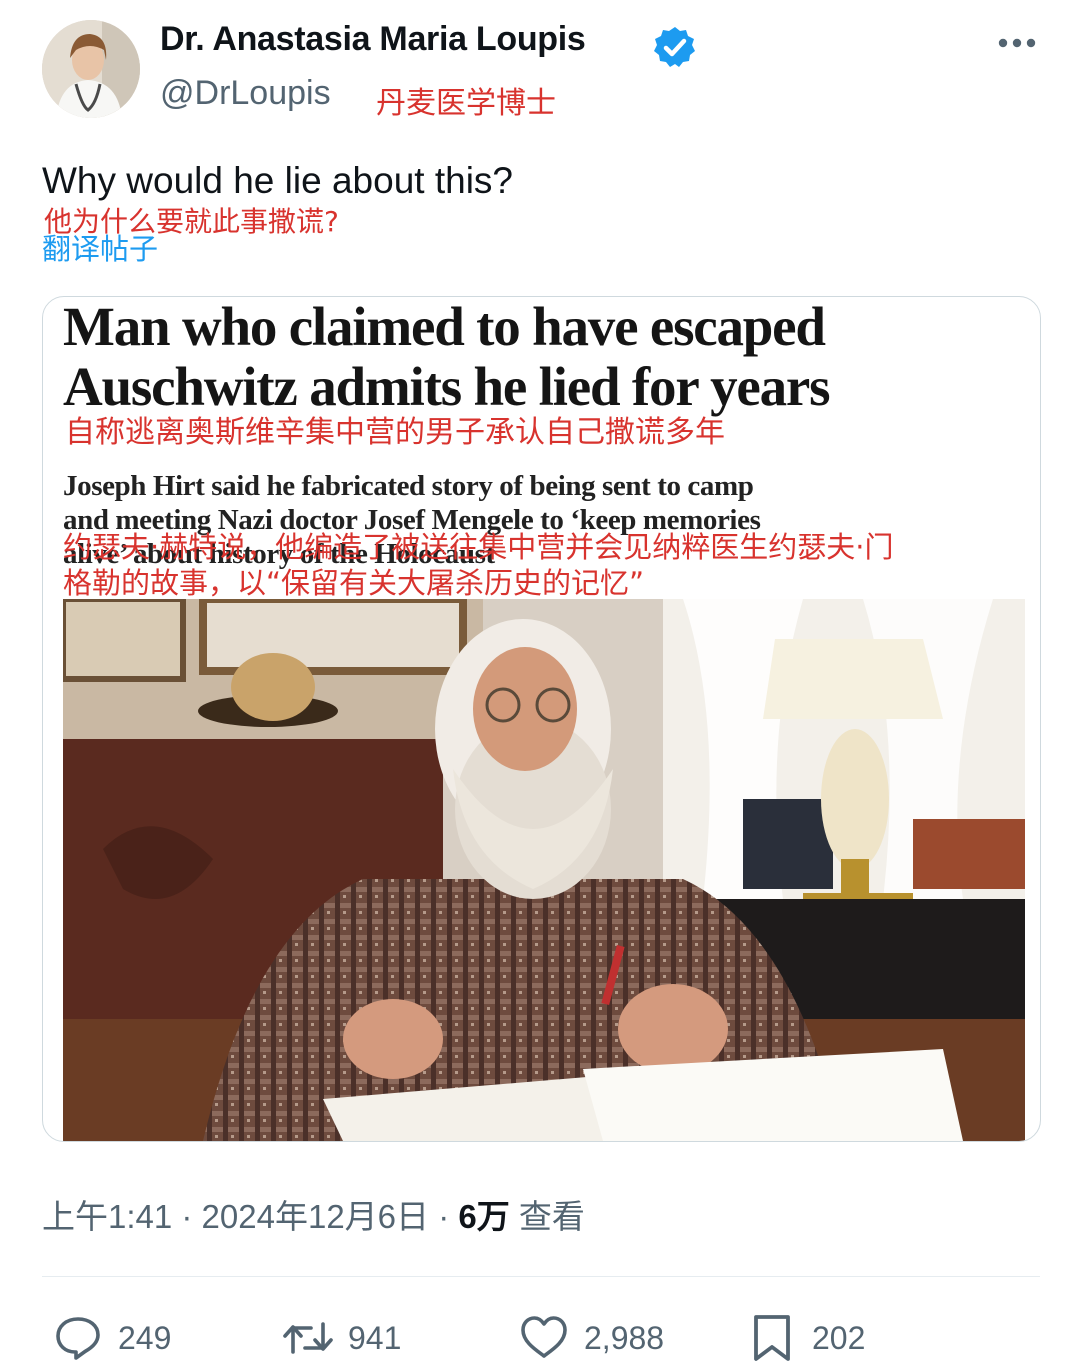 The image size is (1080, 1371). What do you see at coordinates (308, 1338) in the screenshot?
I see `repost-icon` at bounding box center [308, 1338].